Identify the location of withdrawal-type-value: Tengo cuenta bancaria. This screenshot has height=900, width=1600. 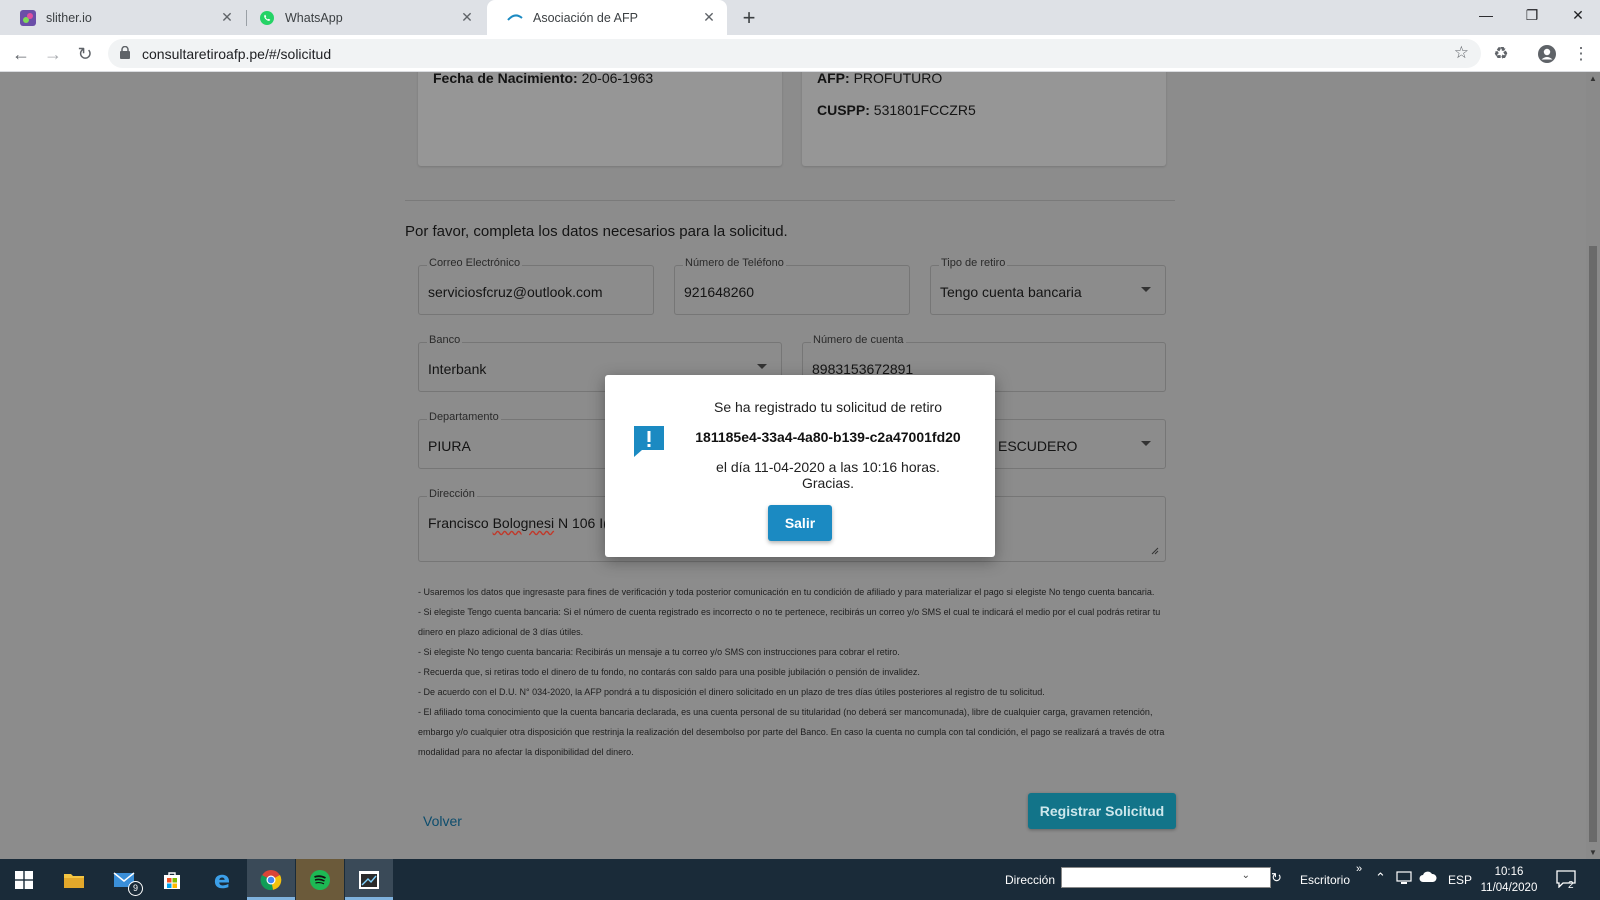
(1011, 292).